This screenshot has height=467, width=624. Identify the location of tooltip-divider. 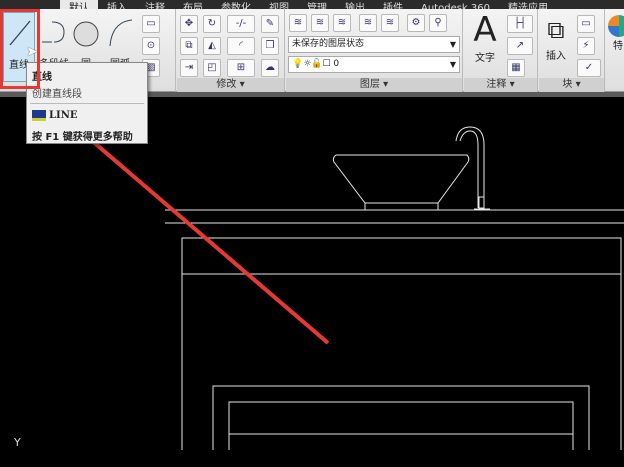
(87, 103).